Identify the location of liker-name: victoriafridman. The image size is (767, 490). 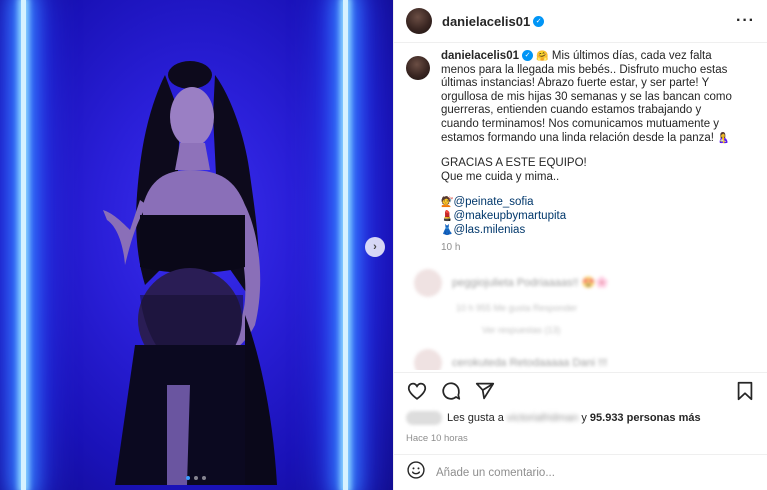
(543, 418).